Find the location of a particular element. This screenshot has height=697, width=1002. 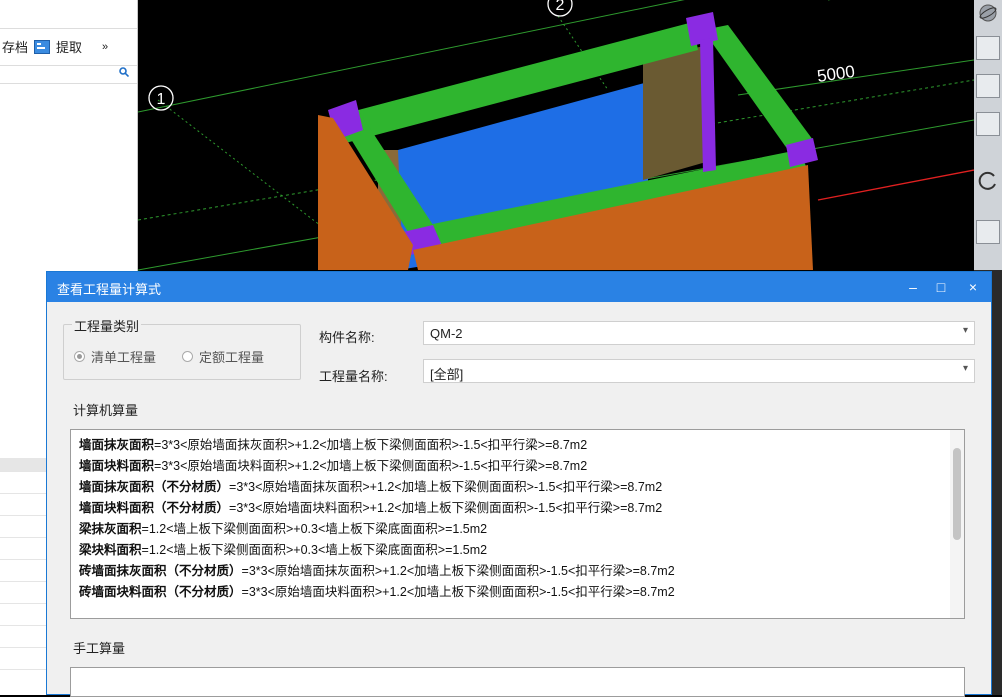

minimize-button: – is located at coordinates (913, 287).